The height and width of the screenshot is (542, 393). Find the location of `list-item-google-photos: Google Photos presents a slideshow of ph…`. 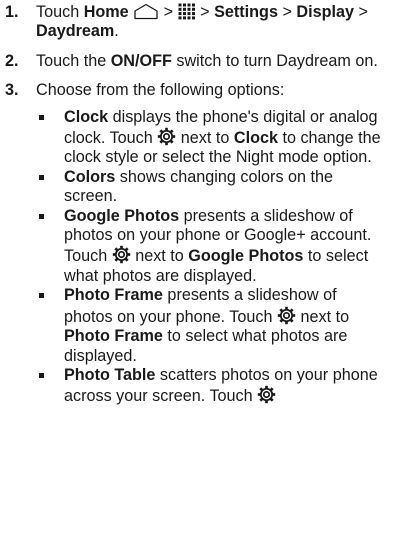

list-item-google-photos: Google Photos presents a slideshow of ph… is located at coordinates (212, 247).